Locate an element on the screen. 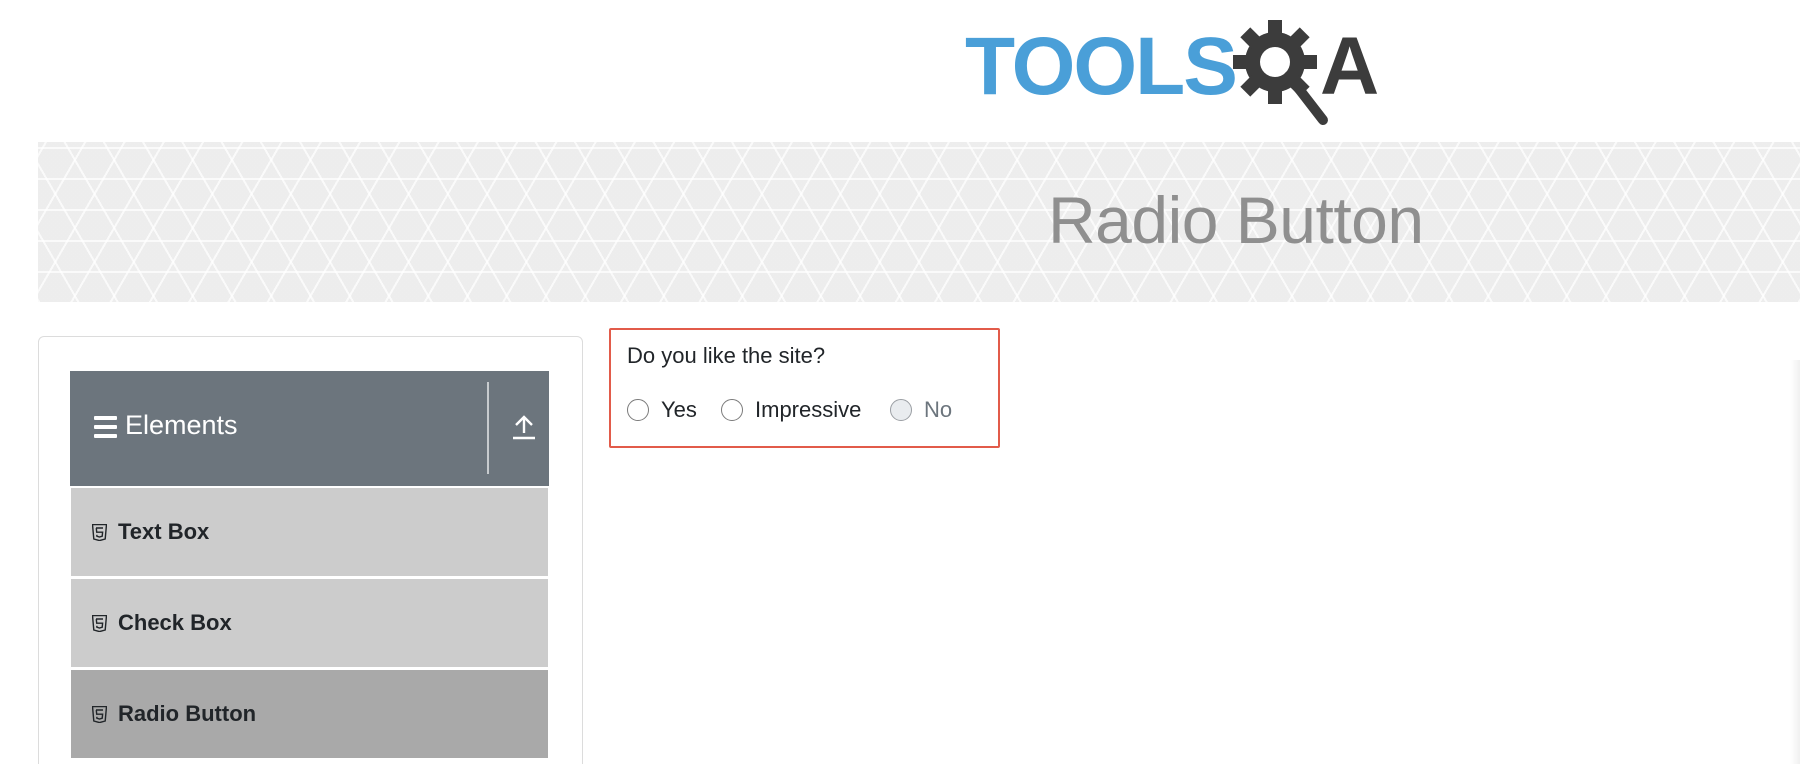 Image resolution: width=1800 pixels, height=764 pixels. sidebar-item-text-box: Text Box is located at coordinates (309, 532).